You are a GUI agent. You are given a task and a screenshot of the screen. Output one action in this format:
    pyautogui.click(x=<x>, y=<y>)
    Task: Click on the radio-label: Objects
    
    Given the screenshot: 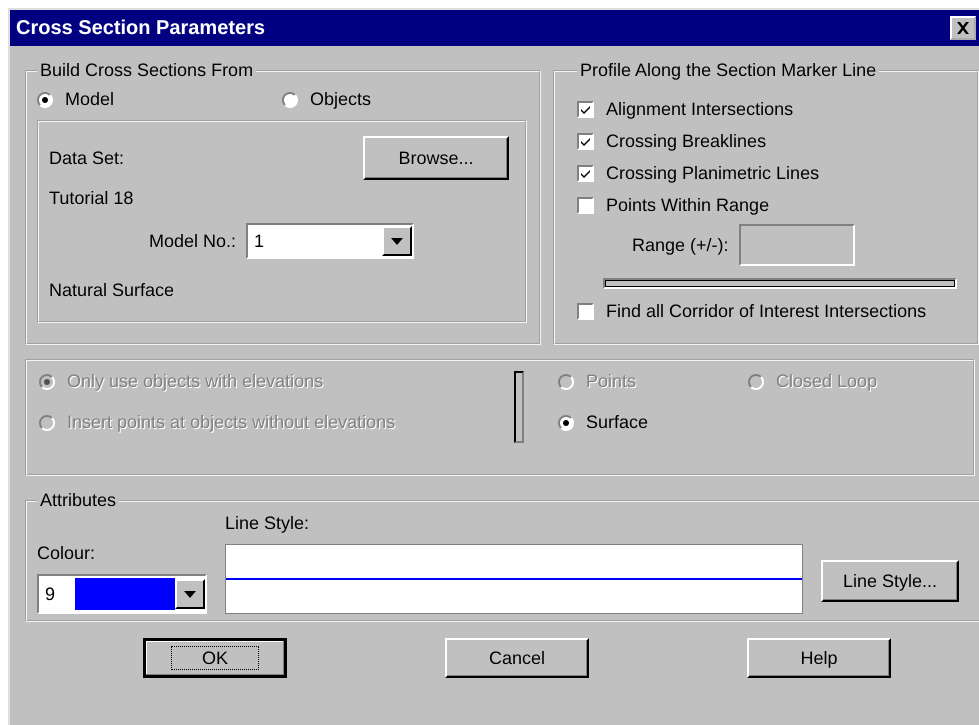 What is the action you would take?
    pyautogui.click(x=341, y=99)
    